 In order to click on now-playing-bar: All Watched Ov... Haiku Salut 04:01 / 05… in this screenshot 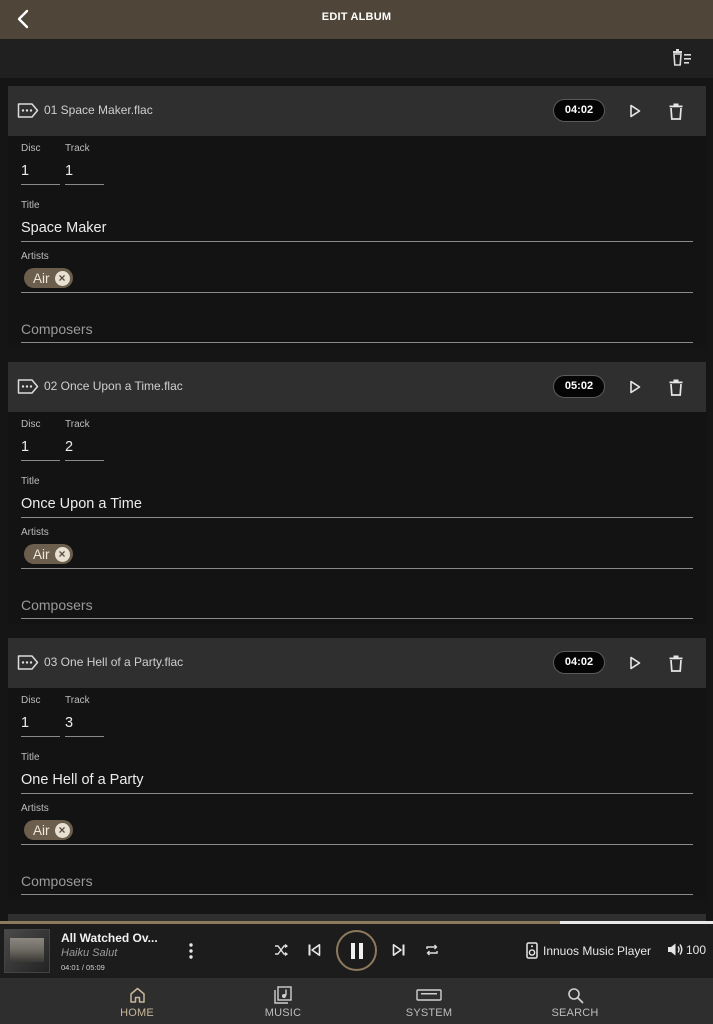, I will do `click(356, 951)`.